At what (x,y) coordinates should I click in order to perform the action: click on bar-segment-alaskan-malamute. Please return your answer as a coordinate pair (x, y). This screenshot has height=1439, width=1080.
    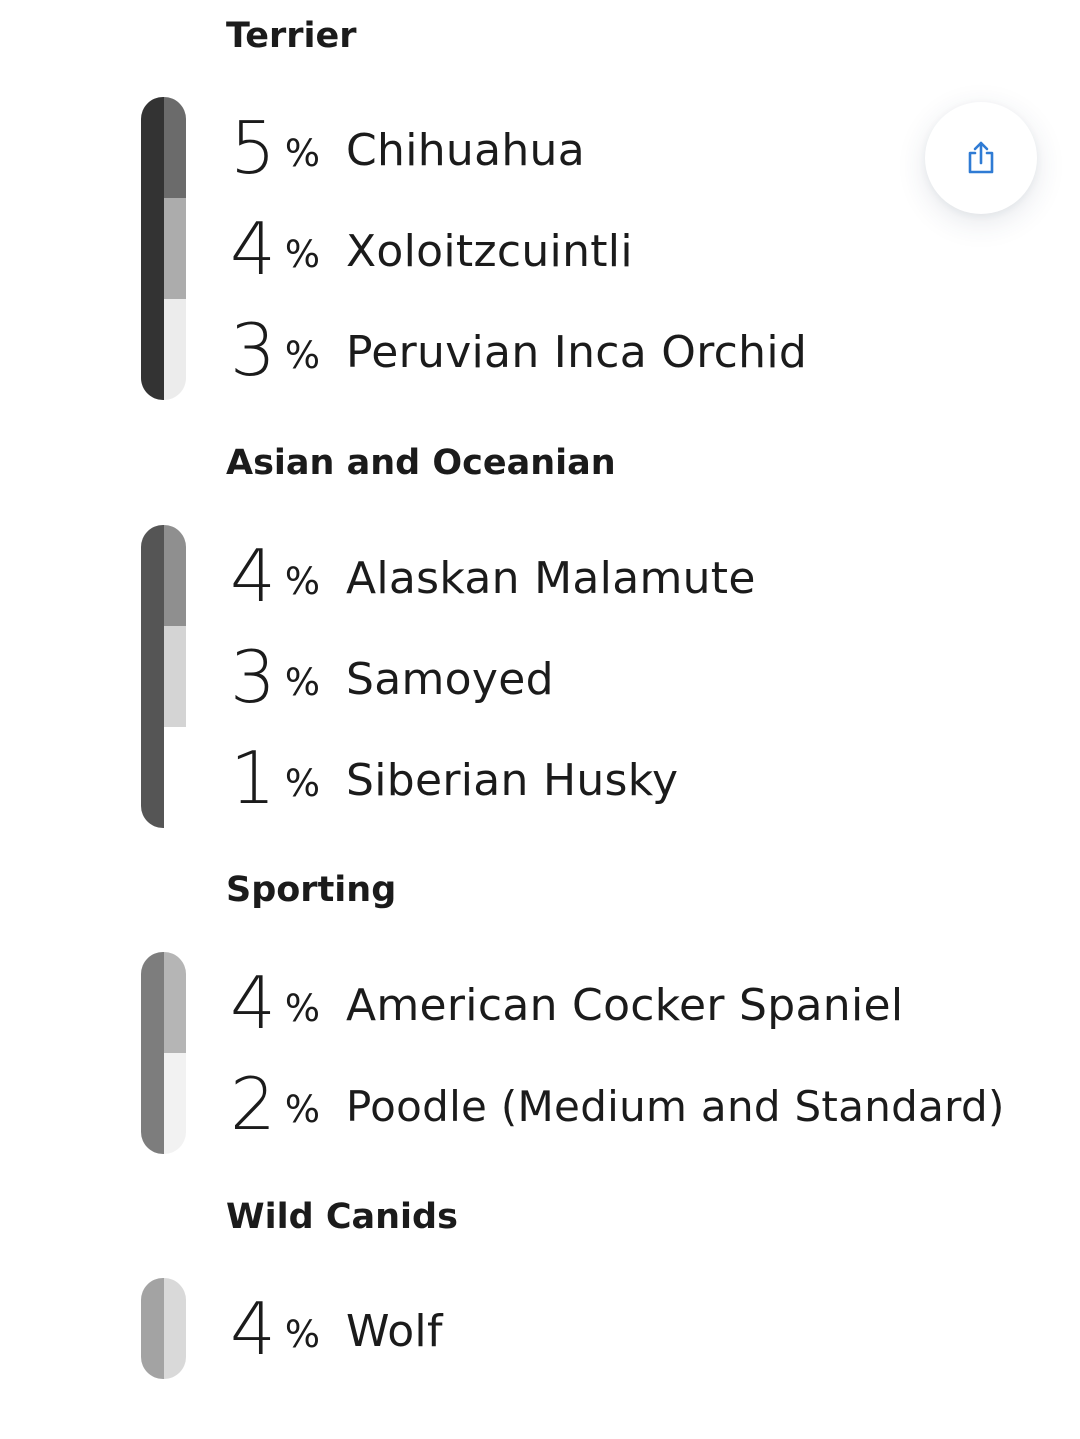
    Looking at the image, I should click on (175, 575).